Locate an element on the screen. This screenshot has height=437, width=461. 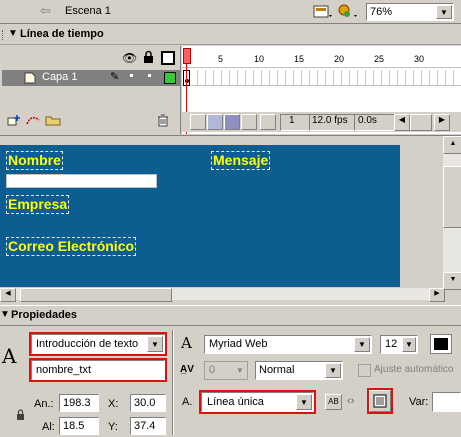
timeline-title: Línea de tiempo is located at coordinates (62, 34).